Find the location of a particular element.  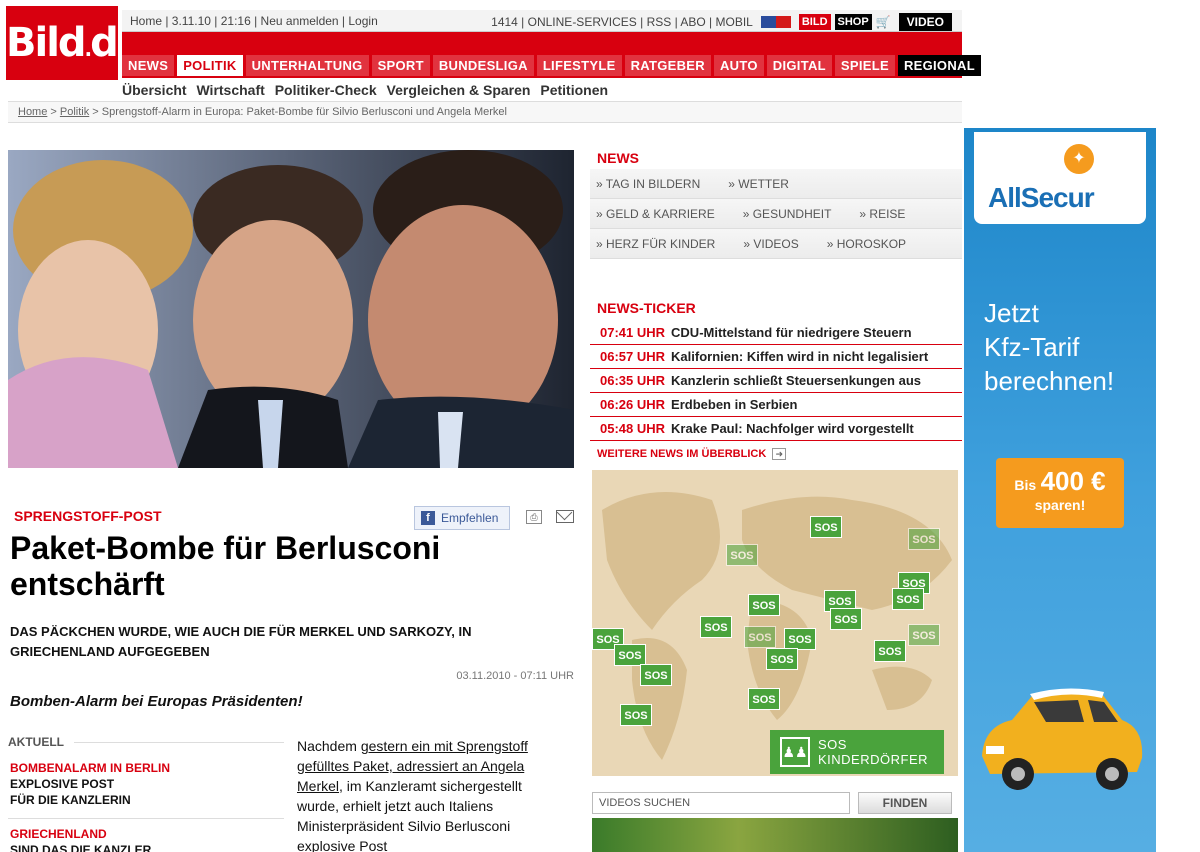

bild-shop-black: SHOP is located at coordinates (853, 22).